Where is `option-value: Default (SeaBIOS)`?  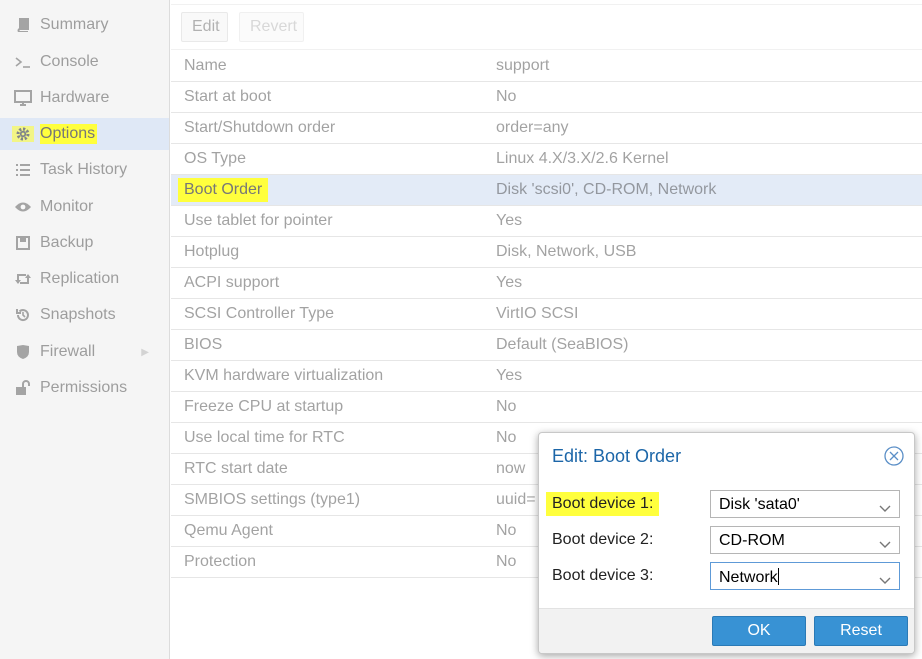
option-value: Default (SeaBIOS) is located at coordinates (562, 344).